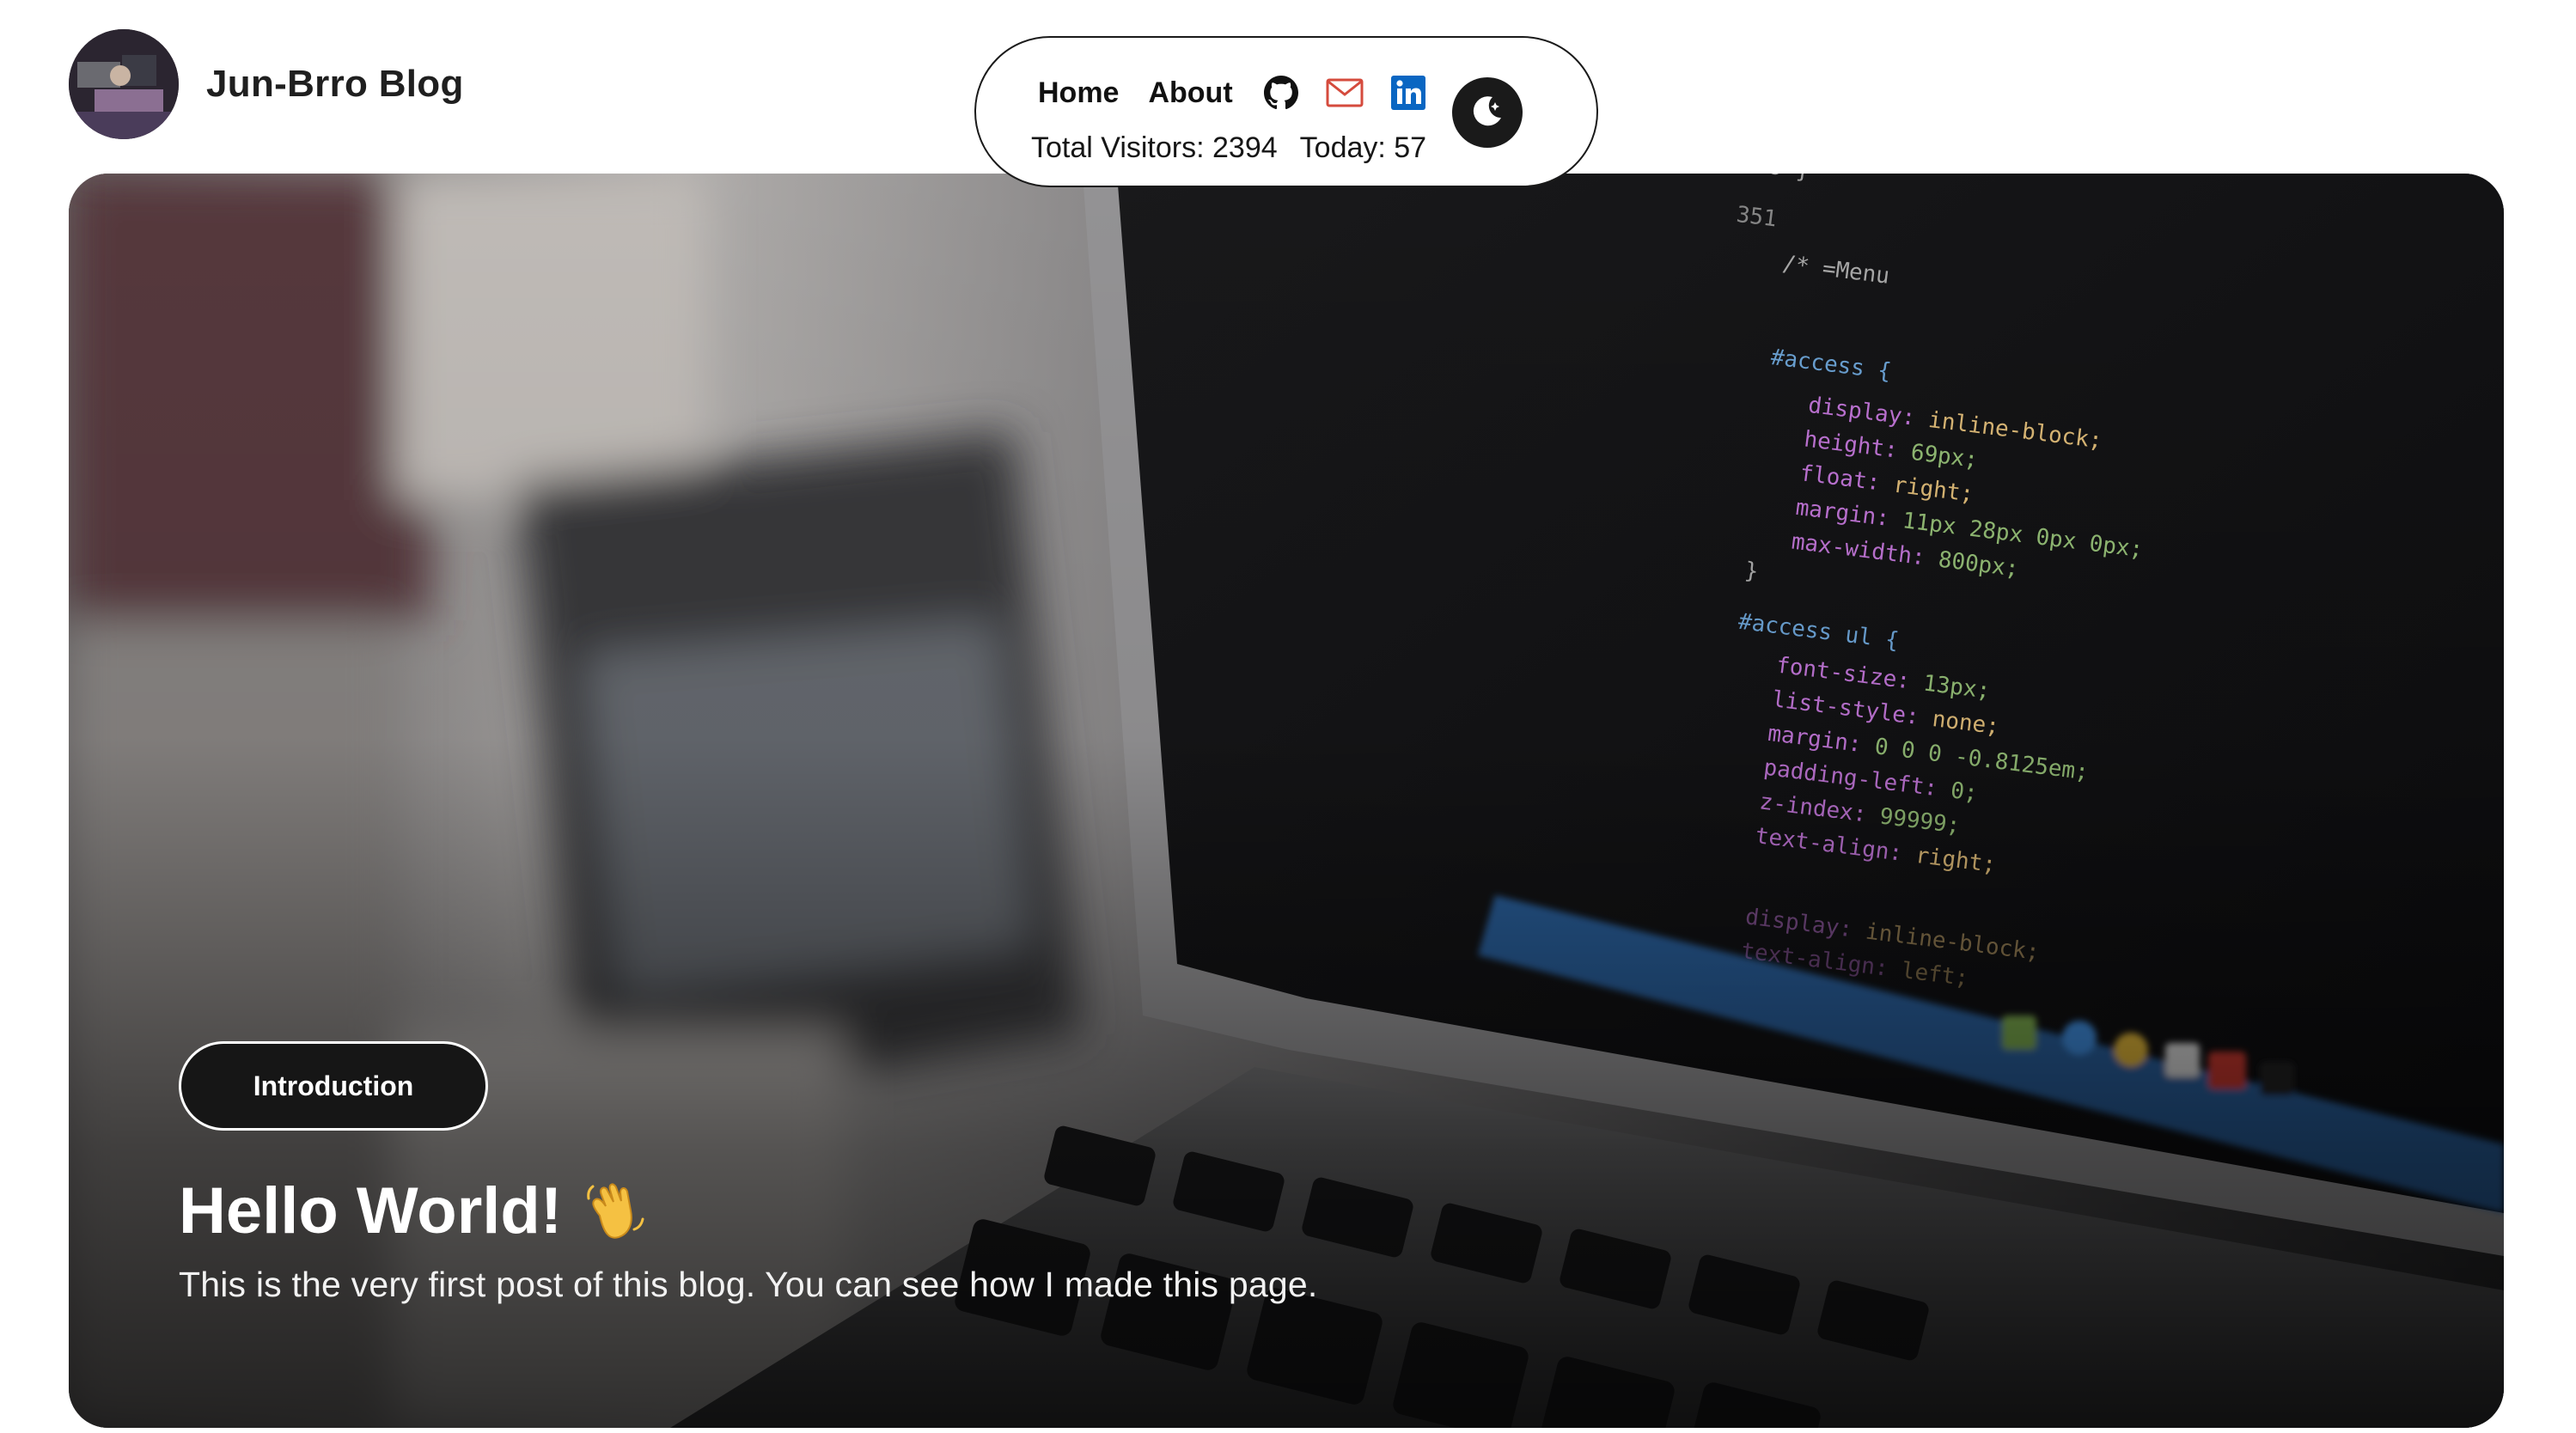 This screenshot has width=2576, height=1433. What do you see at coordinates (615, 1211) in the screenshot?
I see `waving-hand-icon` at bounding box center [615, 1211].